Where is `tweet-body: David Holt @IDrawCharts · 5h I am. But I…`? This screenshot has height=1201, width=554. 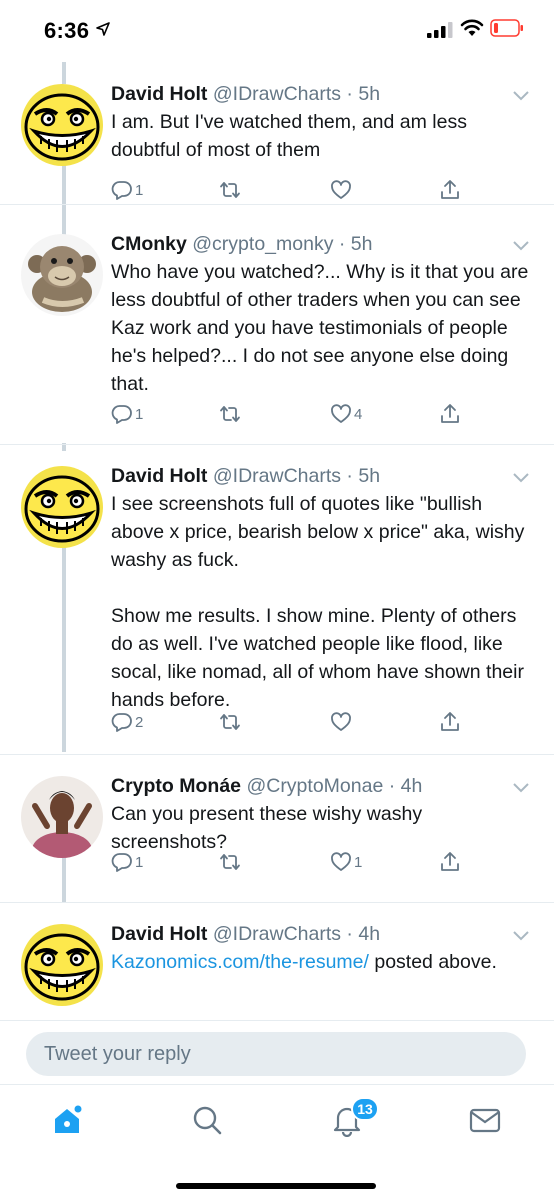
tweet-body: David Holt @IDrawCharts · 5h I am. But I… is located at coordinates (322, 122).